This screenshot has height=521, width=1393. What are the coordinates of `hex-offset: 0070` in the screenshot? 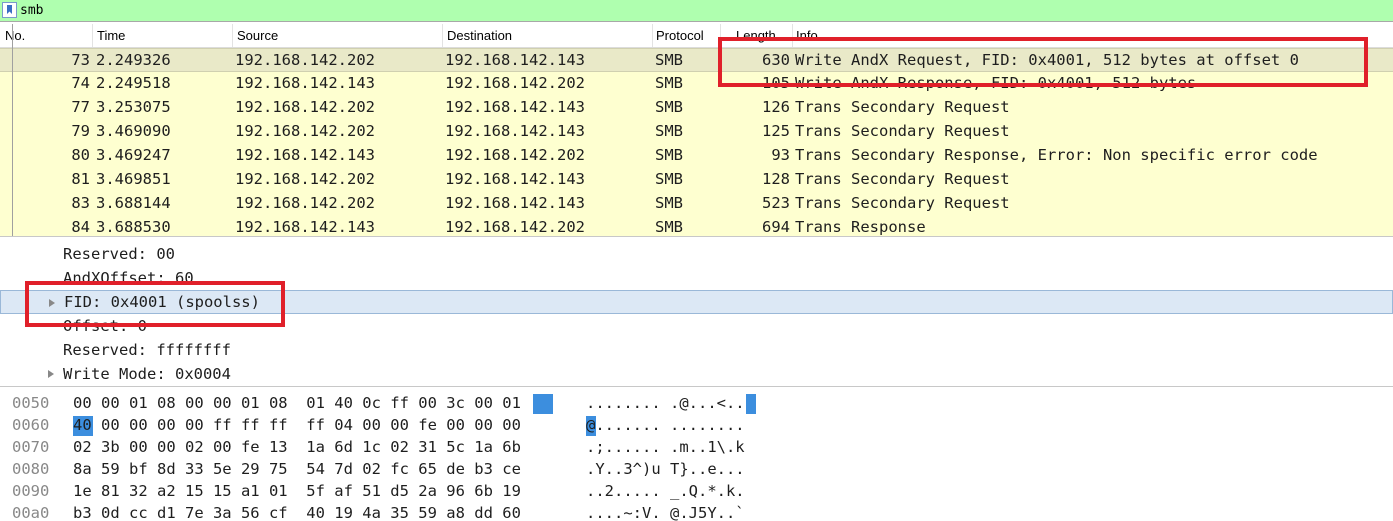 It's located at (31, 447).